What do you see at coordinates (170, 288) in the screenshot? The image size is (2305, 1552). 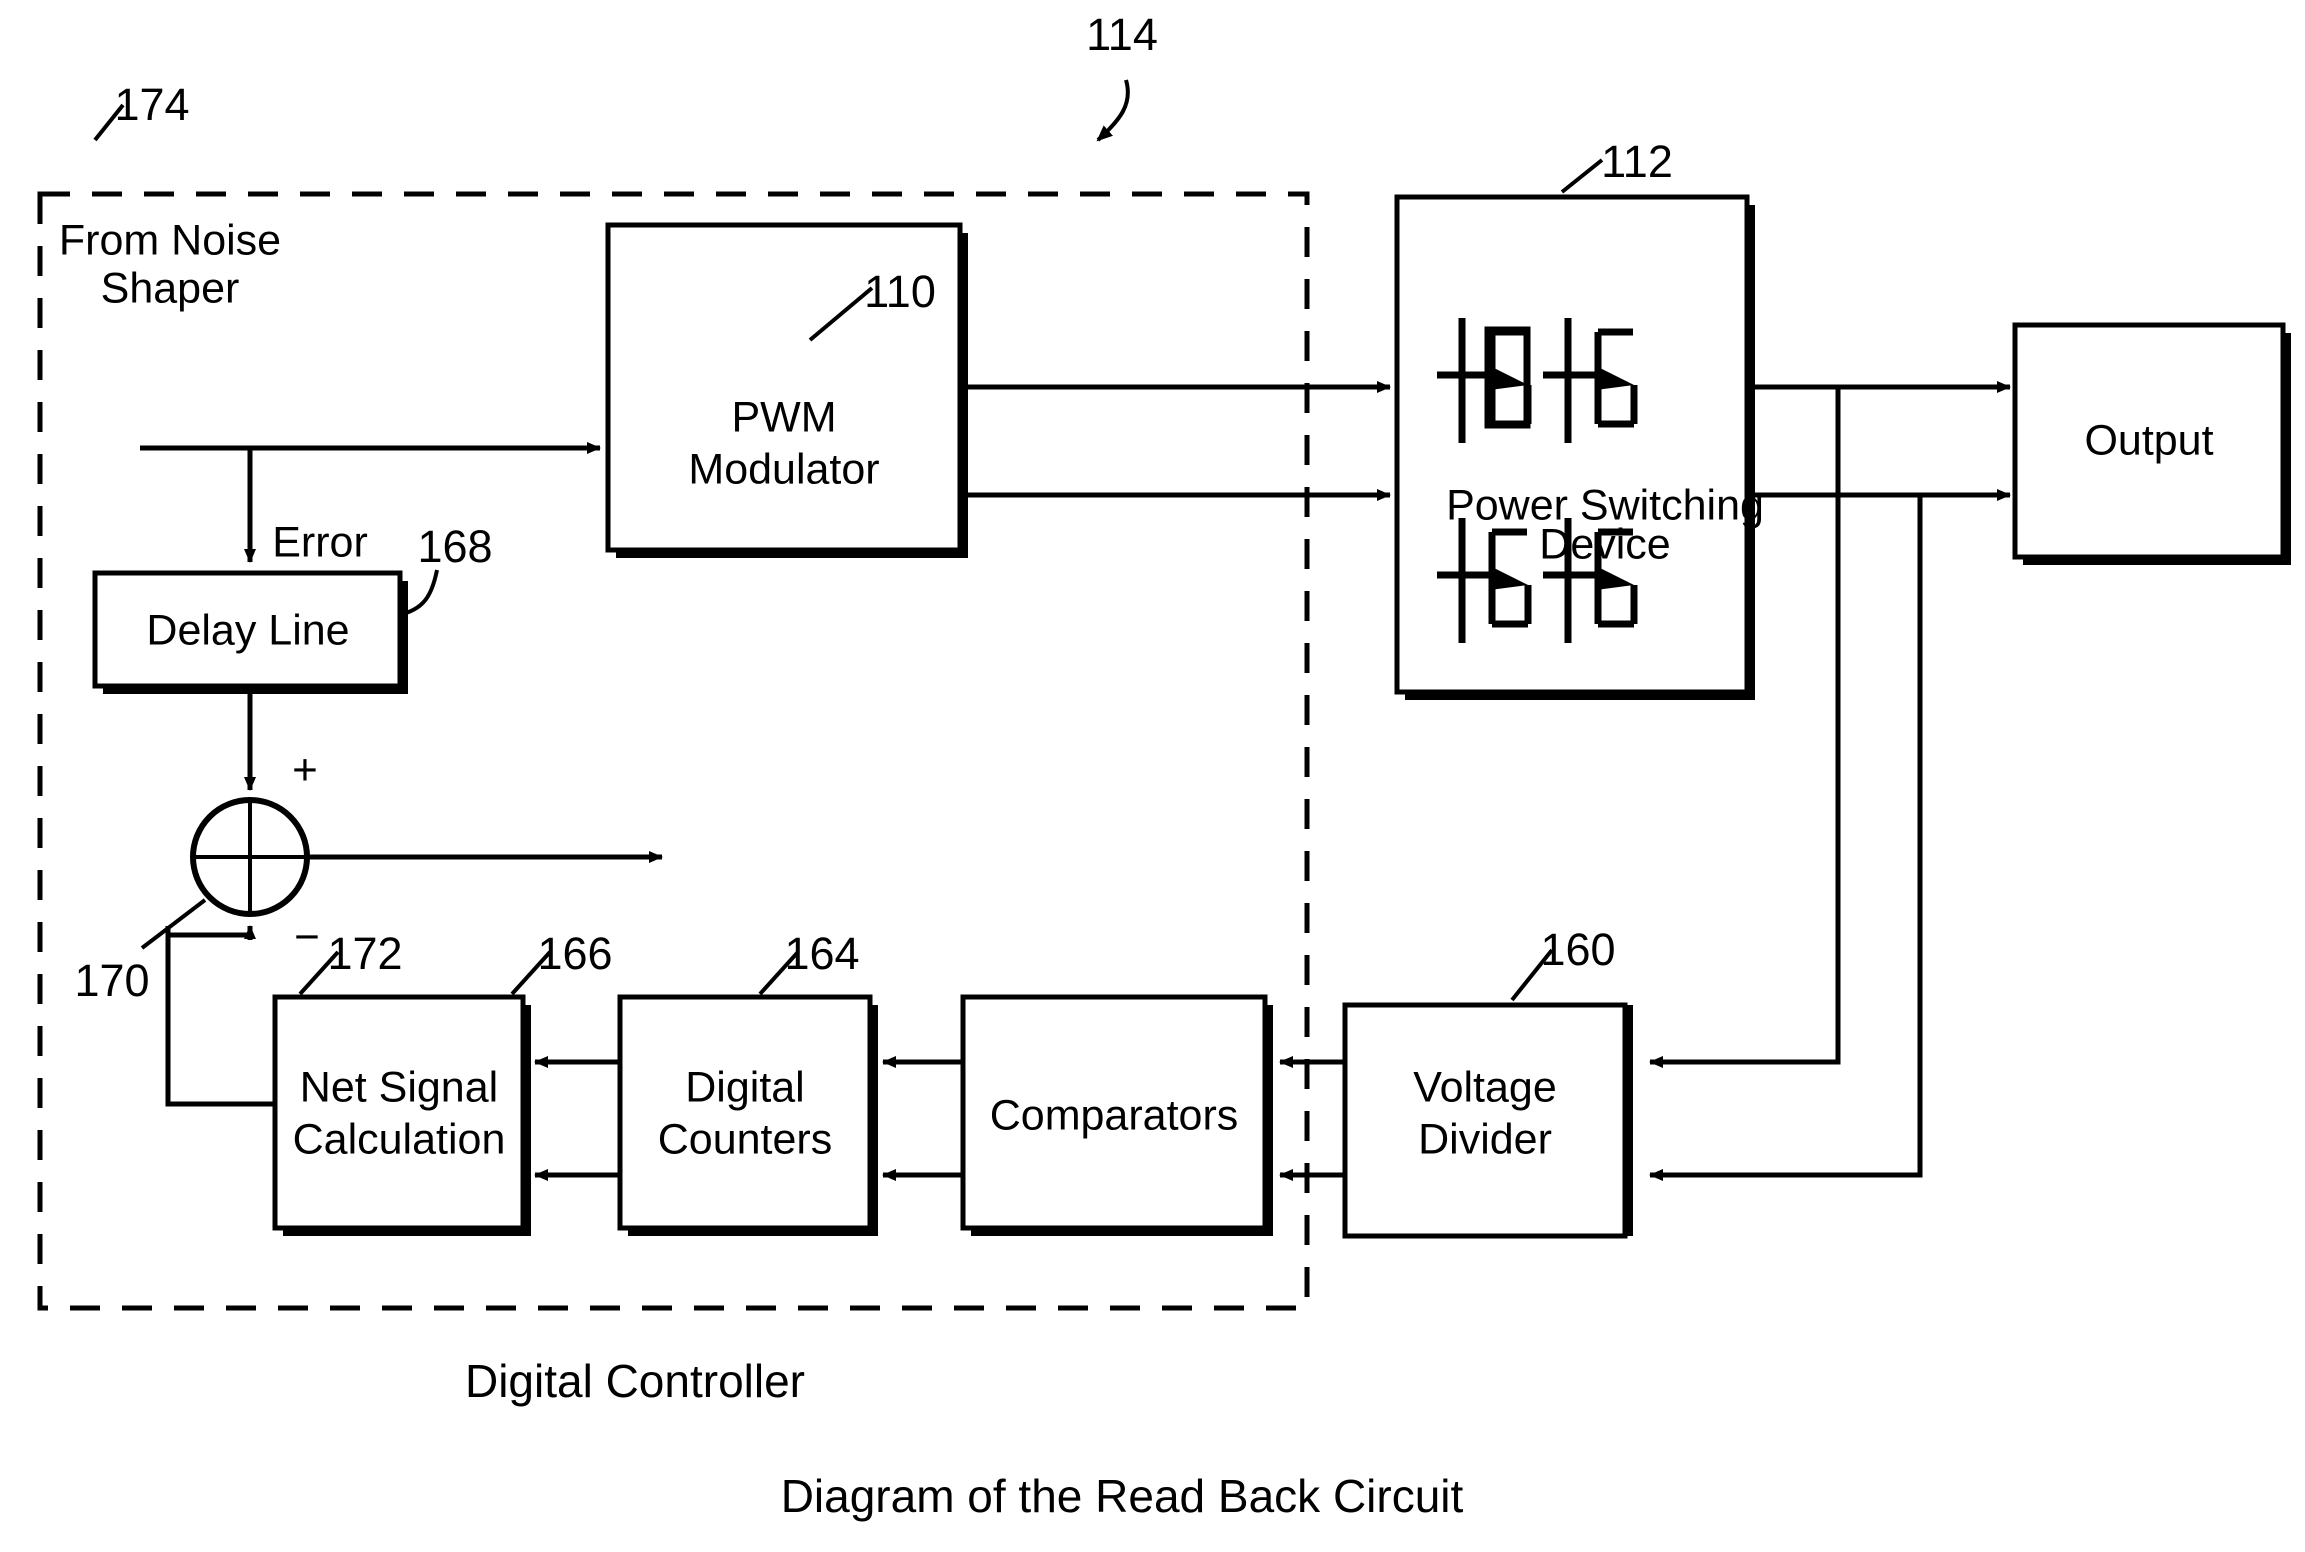 I see `source-label-line2: Shaper` at bounding box center [170, 288].